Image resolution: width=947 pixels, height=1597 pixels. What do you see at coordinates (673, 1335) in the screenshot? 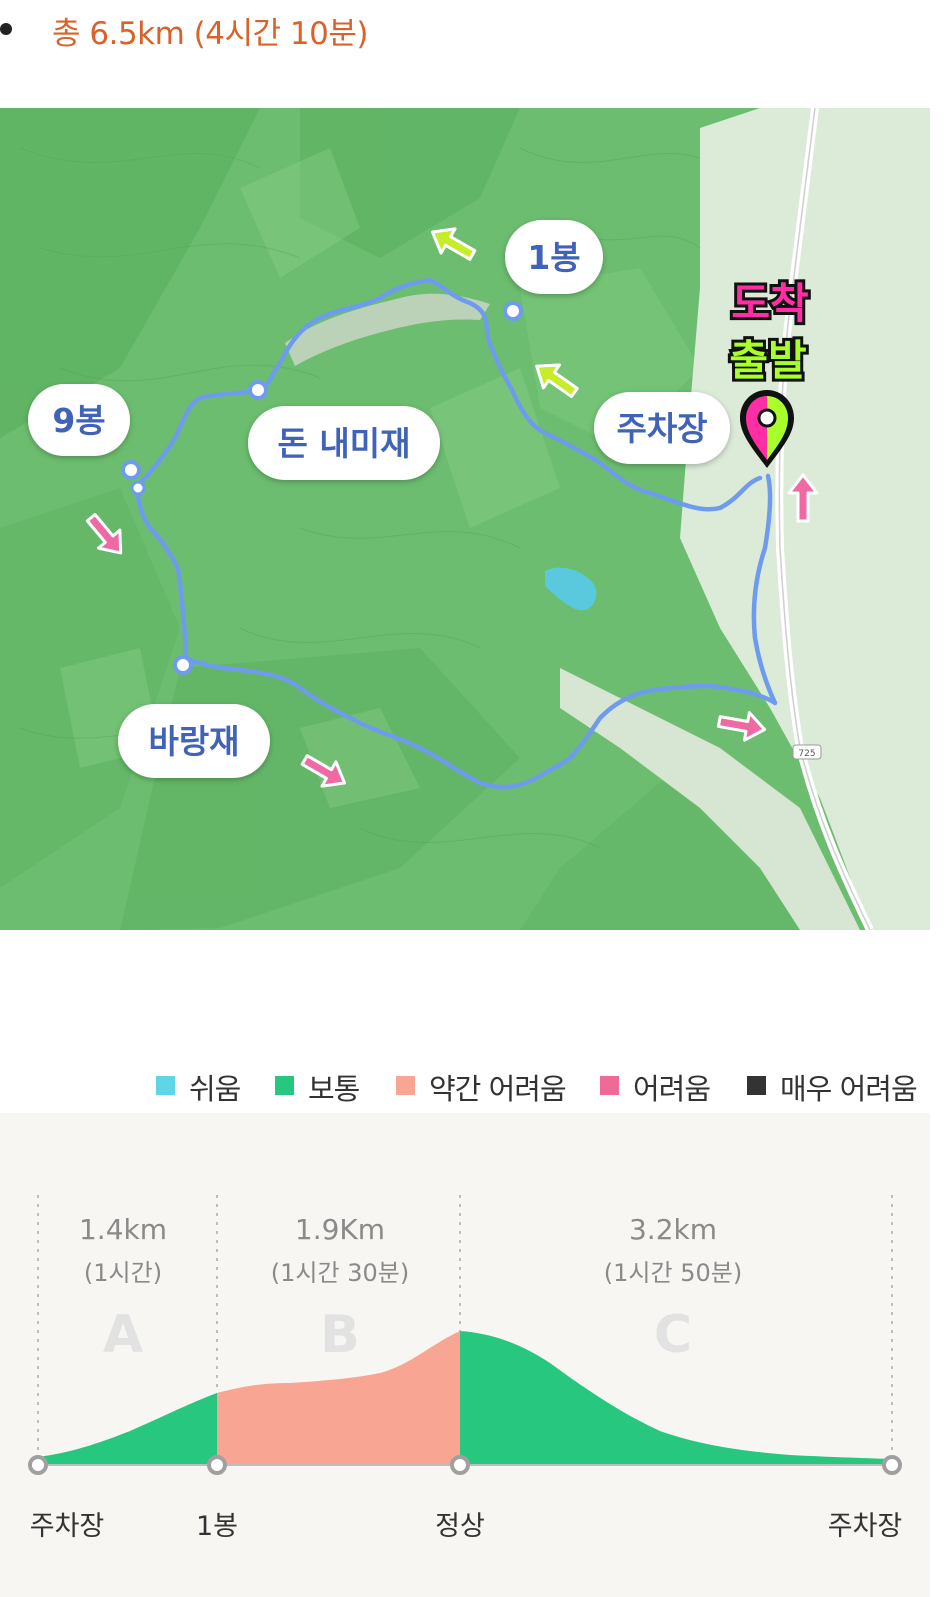
I see `segment-c-letter: C` at bounding box center [673, 1335].